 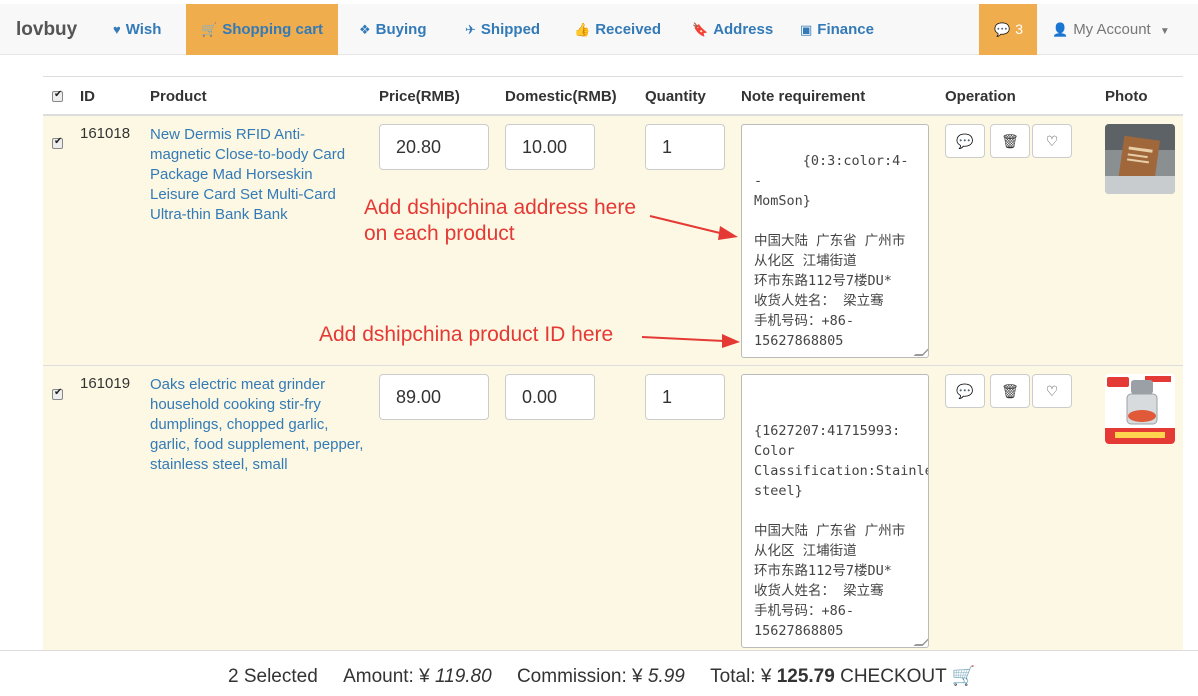 I want to click on header-photo: Photo, so click(x=1126, y=96).